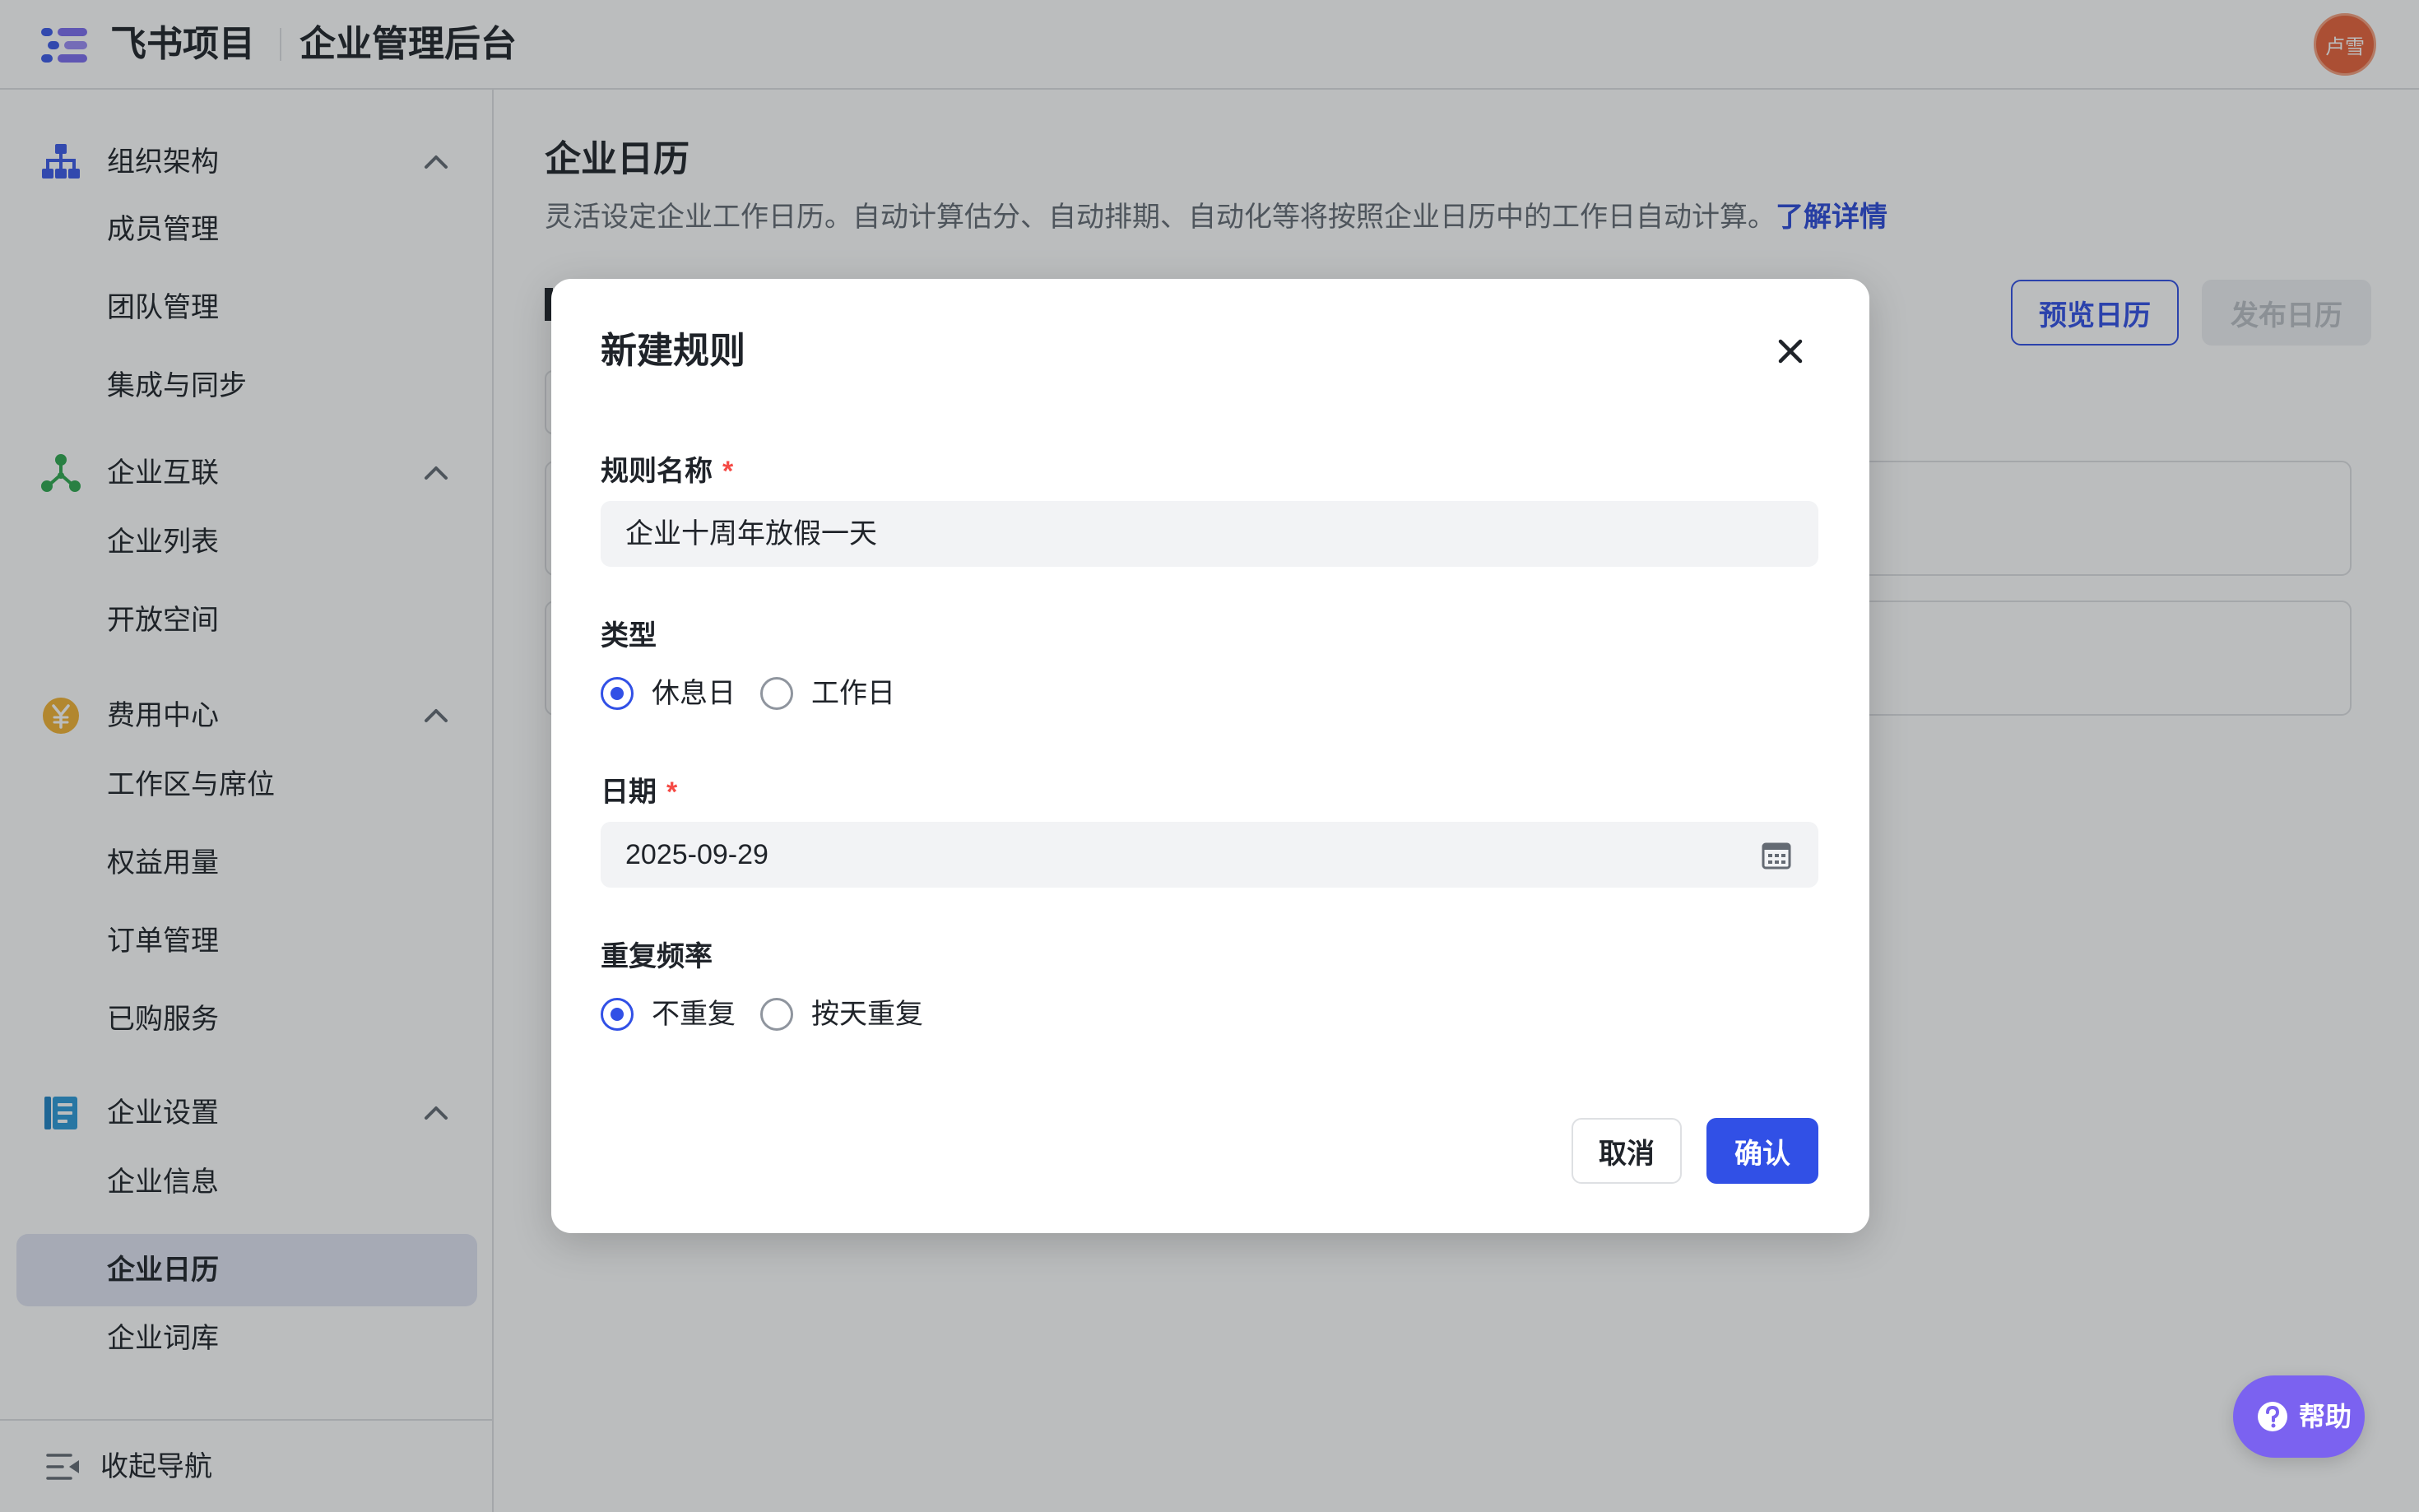  What do you see at coordinates (751, 534) in the screenshot?
I see `rule-name-value: 企业十周年放假一天` at bounding box center [751, 534].